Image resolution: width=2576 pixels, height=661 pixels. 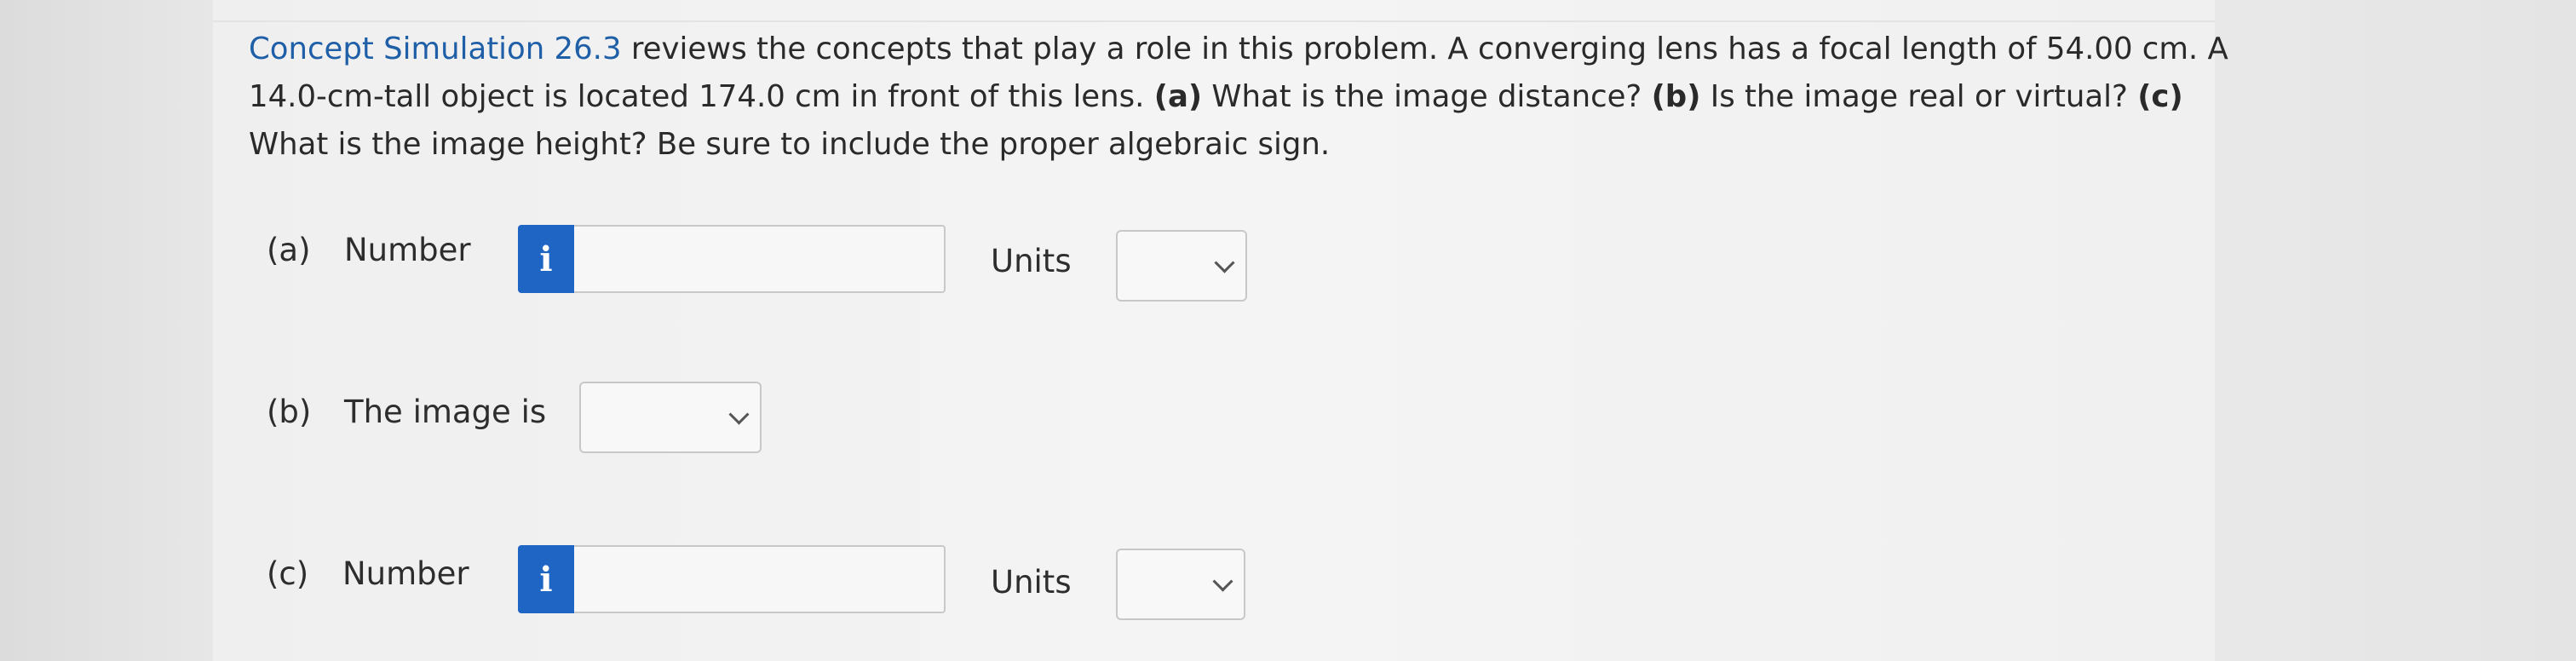 What do you see at coordinates (1214, 21) in the screenshot?
I see `divider` at bounding box center [1214, 21].